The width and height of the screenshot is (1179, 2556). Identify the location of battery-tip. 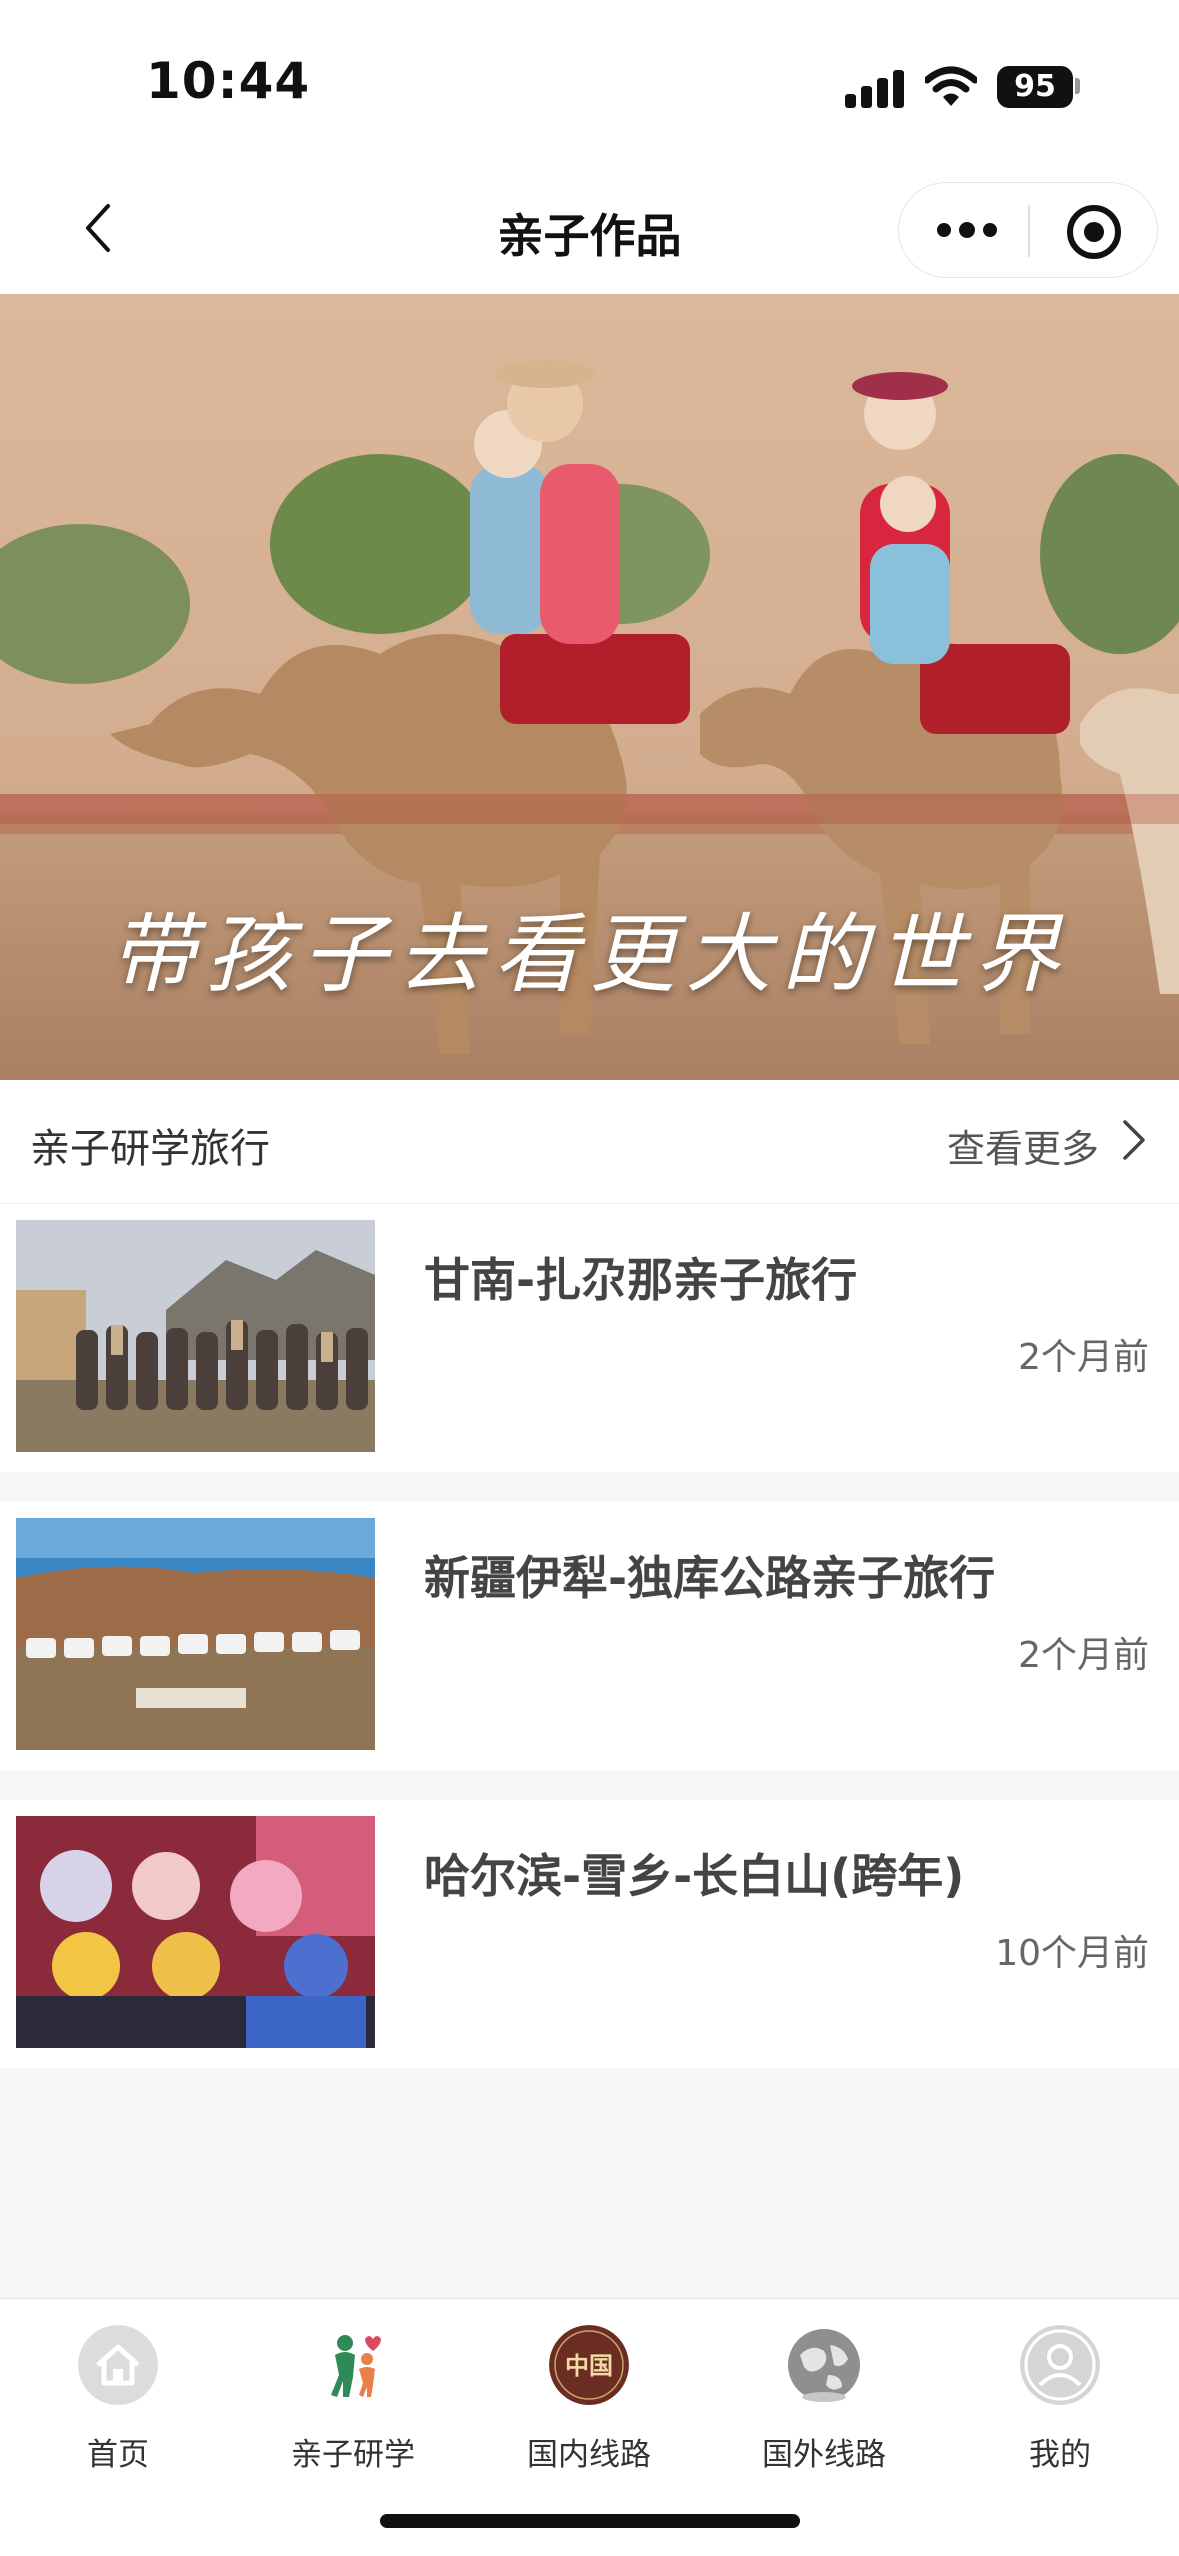
(1077, 86).